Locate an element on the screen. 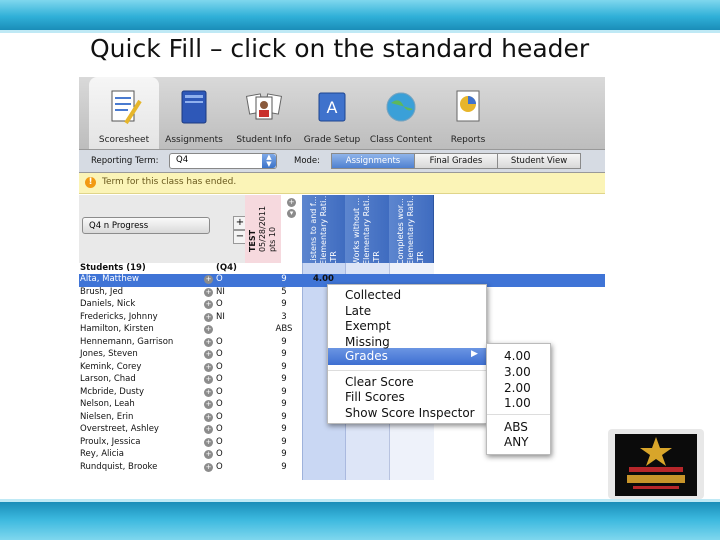 This screenshot has width=720, height=540. toolbar-grade-setup: A Grade Setup is located at coordinates (332, 113).